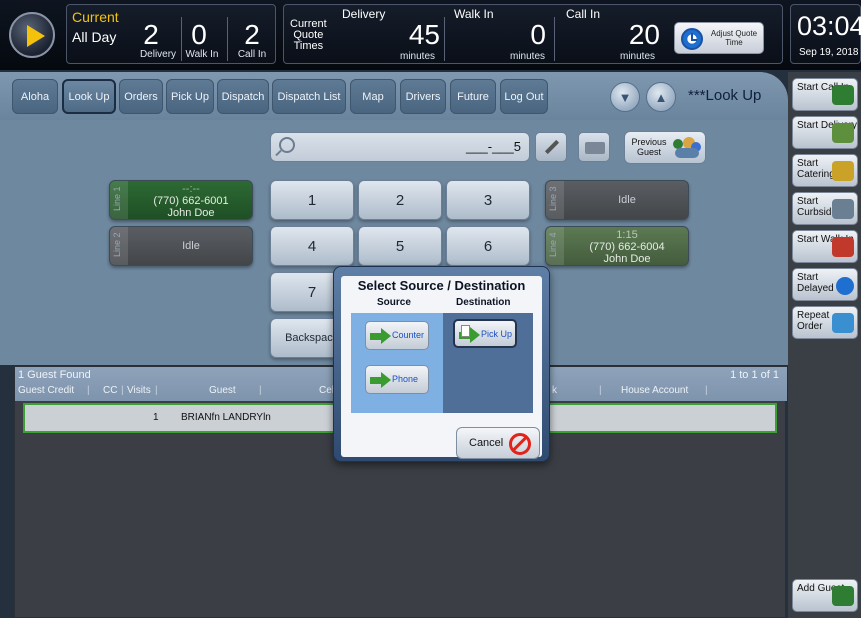 Image resolution: width=861 pixels, height=618 pixels. What do you see at coordinates (493, 146) in the screenshot?
I see `search-value: ___-___5` at bounding box center [493, 146].